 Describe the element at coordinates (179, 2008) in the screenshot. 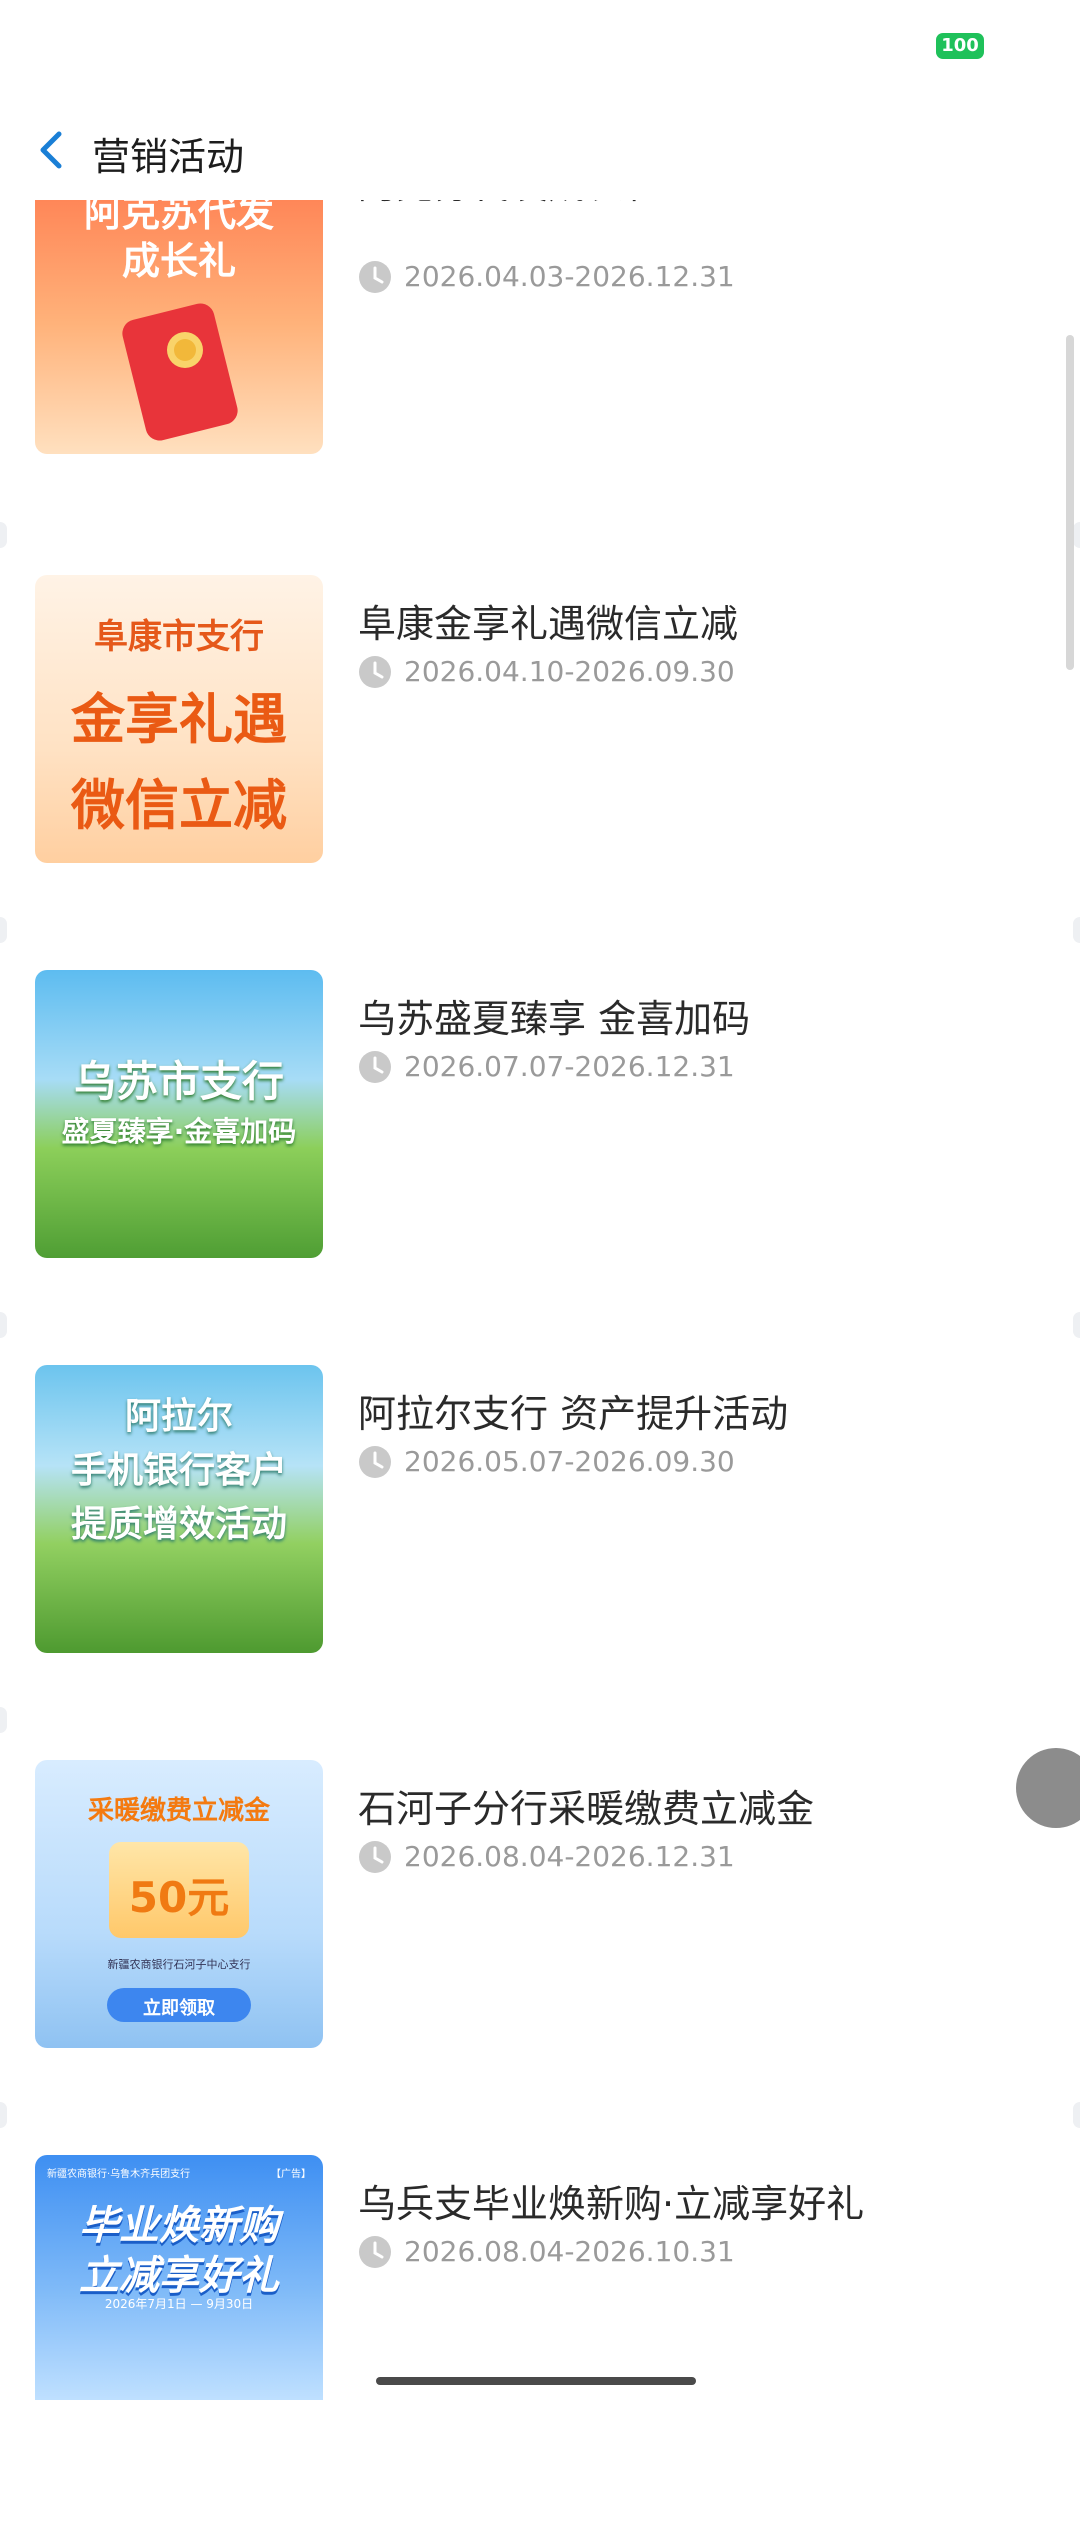

I see `thumb-text: 立即领取` at that location.